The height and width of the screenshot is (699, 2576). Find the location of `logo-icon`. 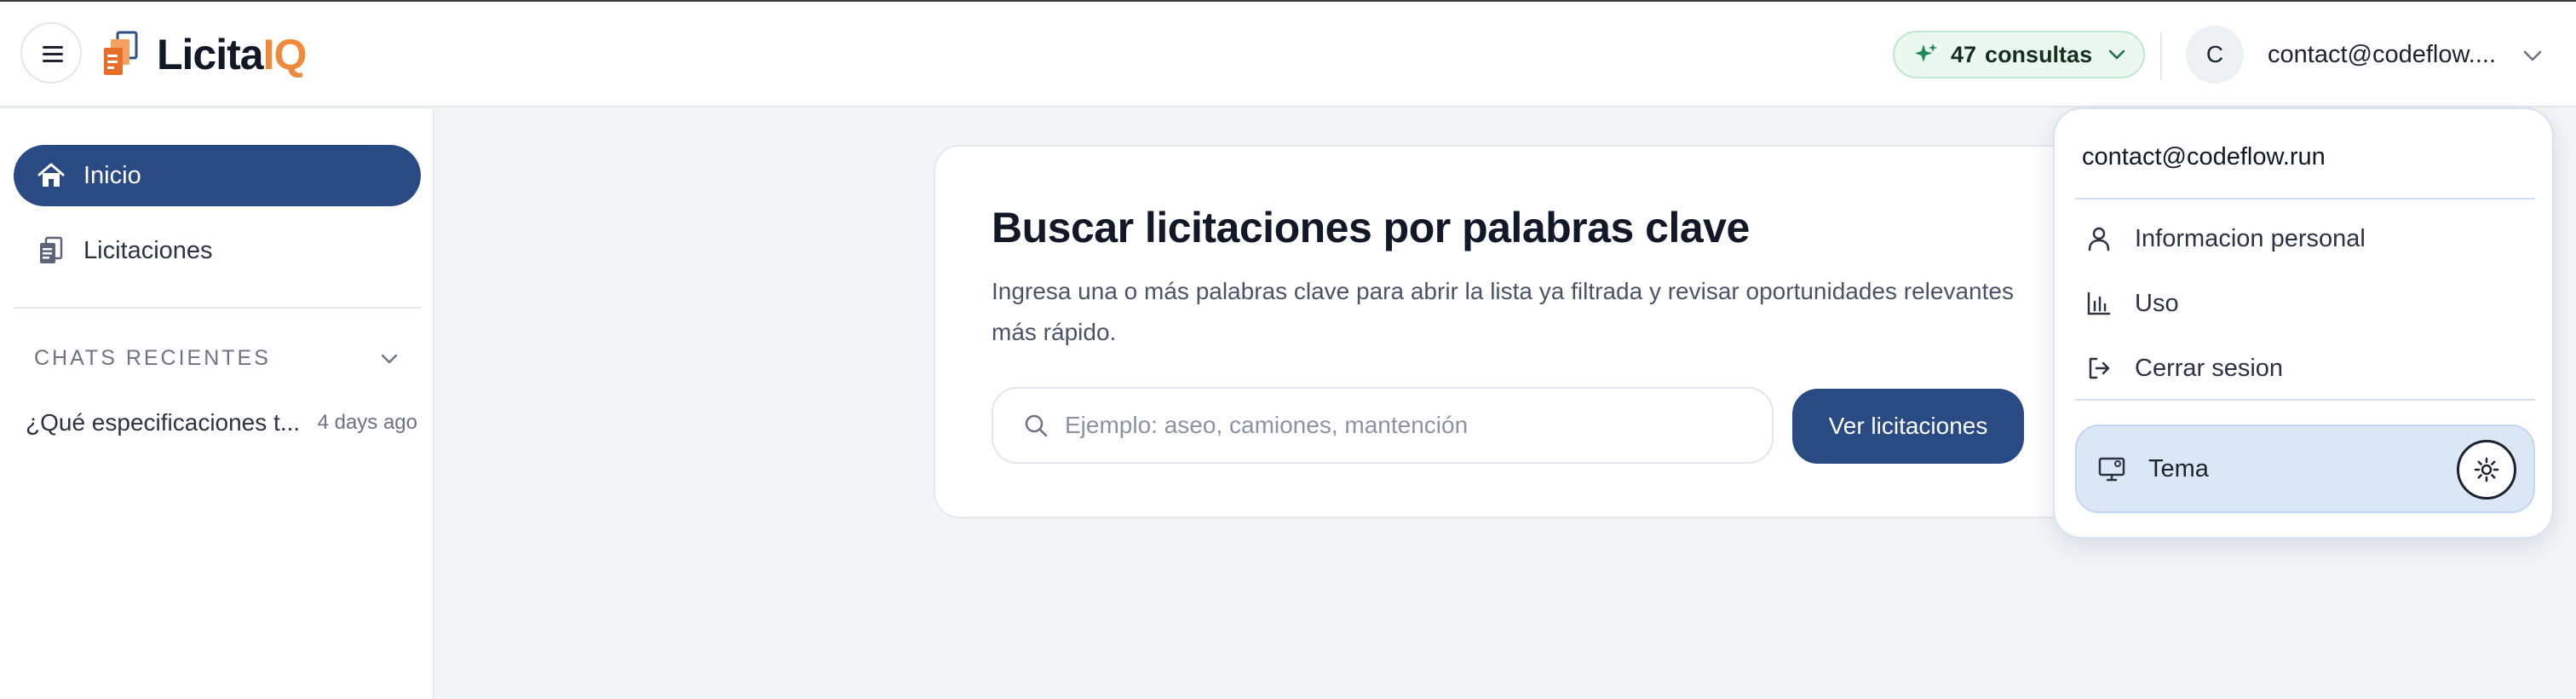

logo-icon is located at coordinates (121, 53).